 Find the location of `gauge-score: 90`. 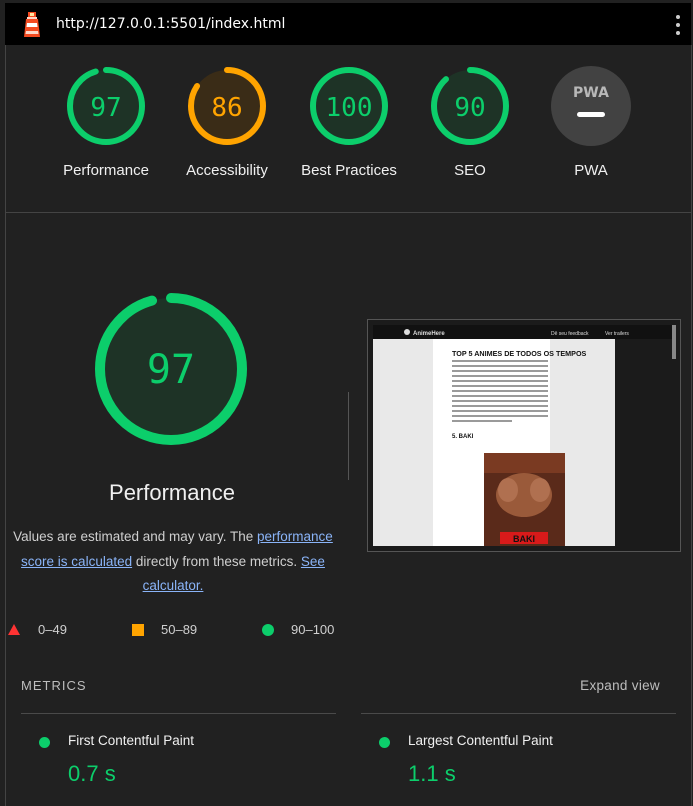

gauge-score: 90 is located at coordinates (469, 108).